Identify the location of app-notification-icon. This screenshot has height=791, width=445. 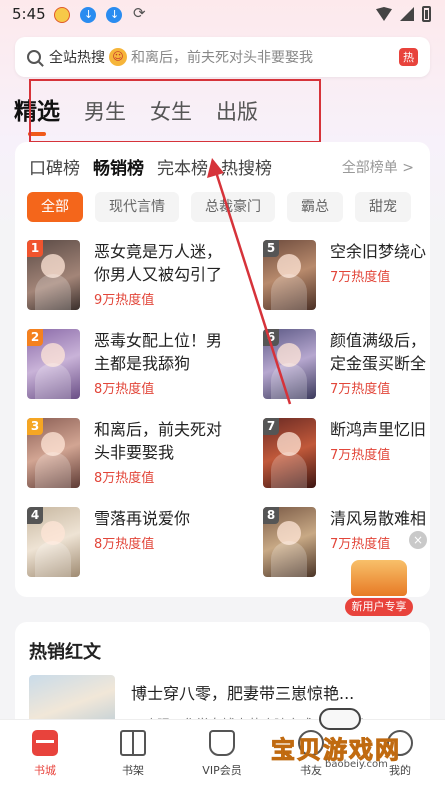
(62, 15).